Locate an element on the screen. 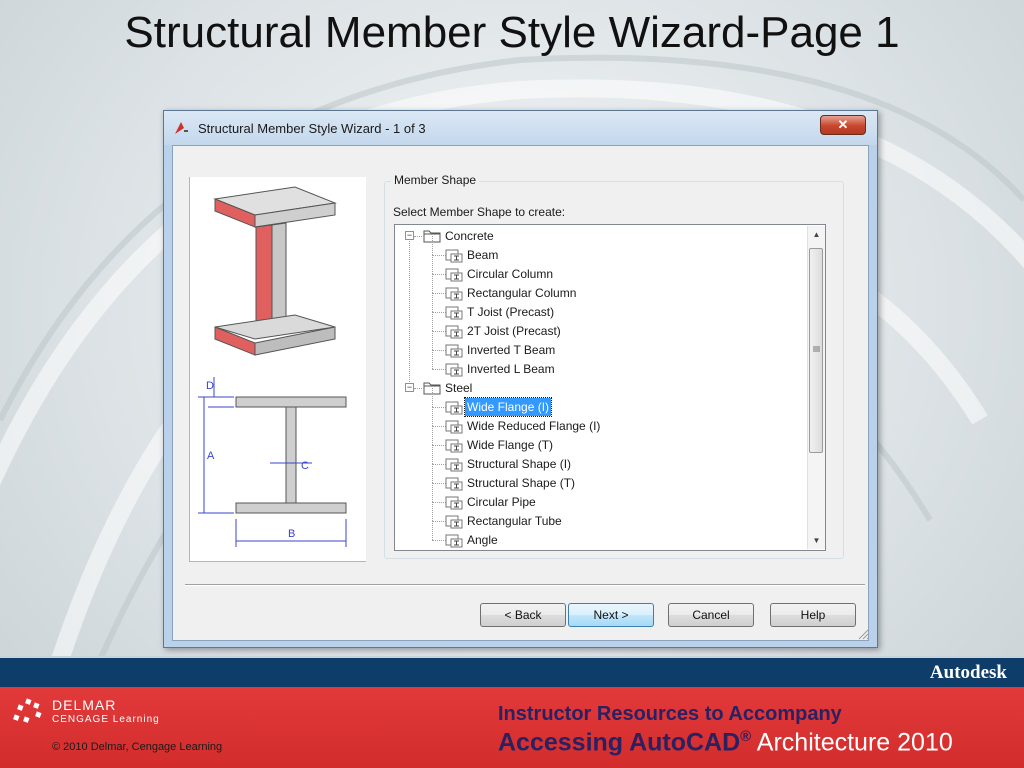 The image size is (1024, 768). grip-icon is located at coordinates (816, 349).